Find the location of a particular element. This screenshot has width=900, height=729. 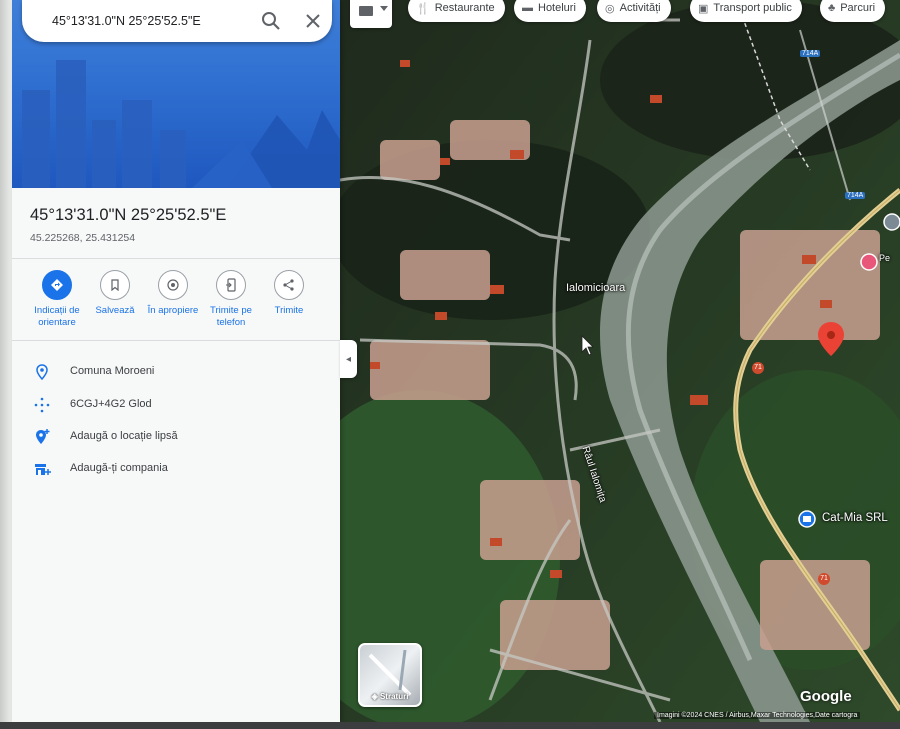

share-button: Trimite is located at coordinates (289, 293).